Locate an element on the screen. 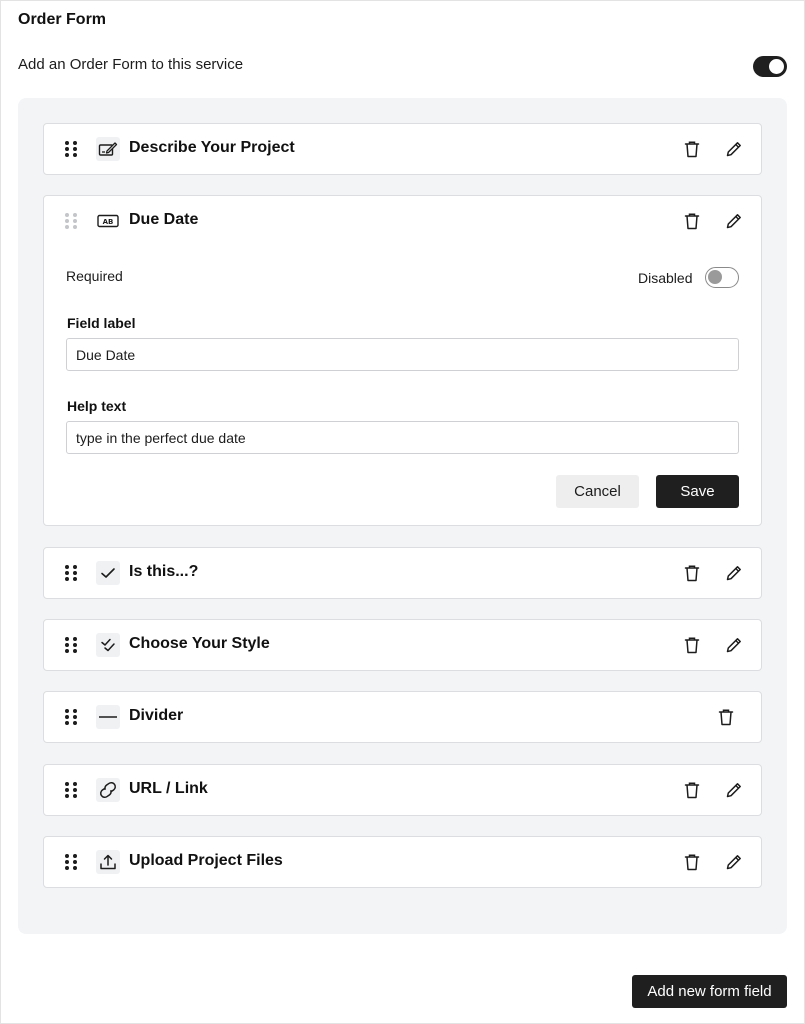  field-header: Is this...? is located at coordinates (402, 573).